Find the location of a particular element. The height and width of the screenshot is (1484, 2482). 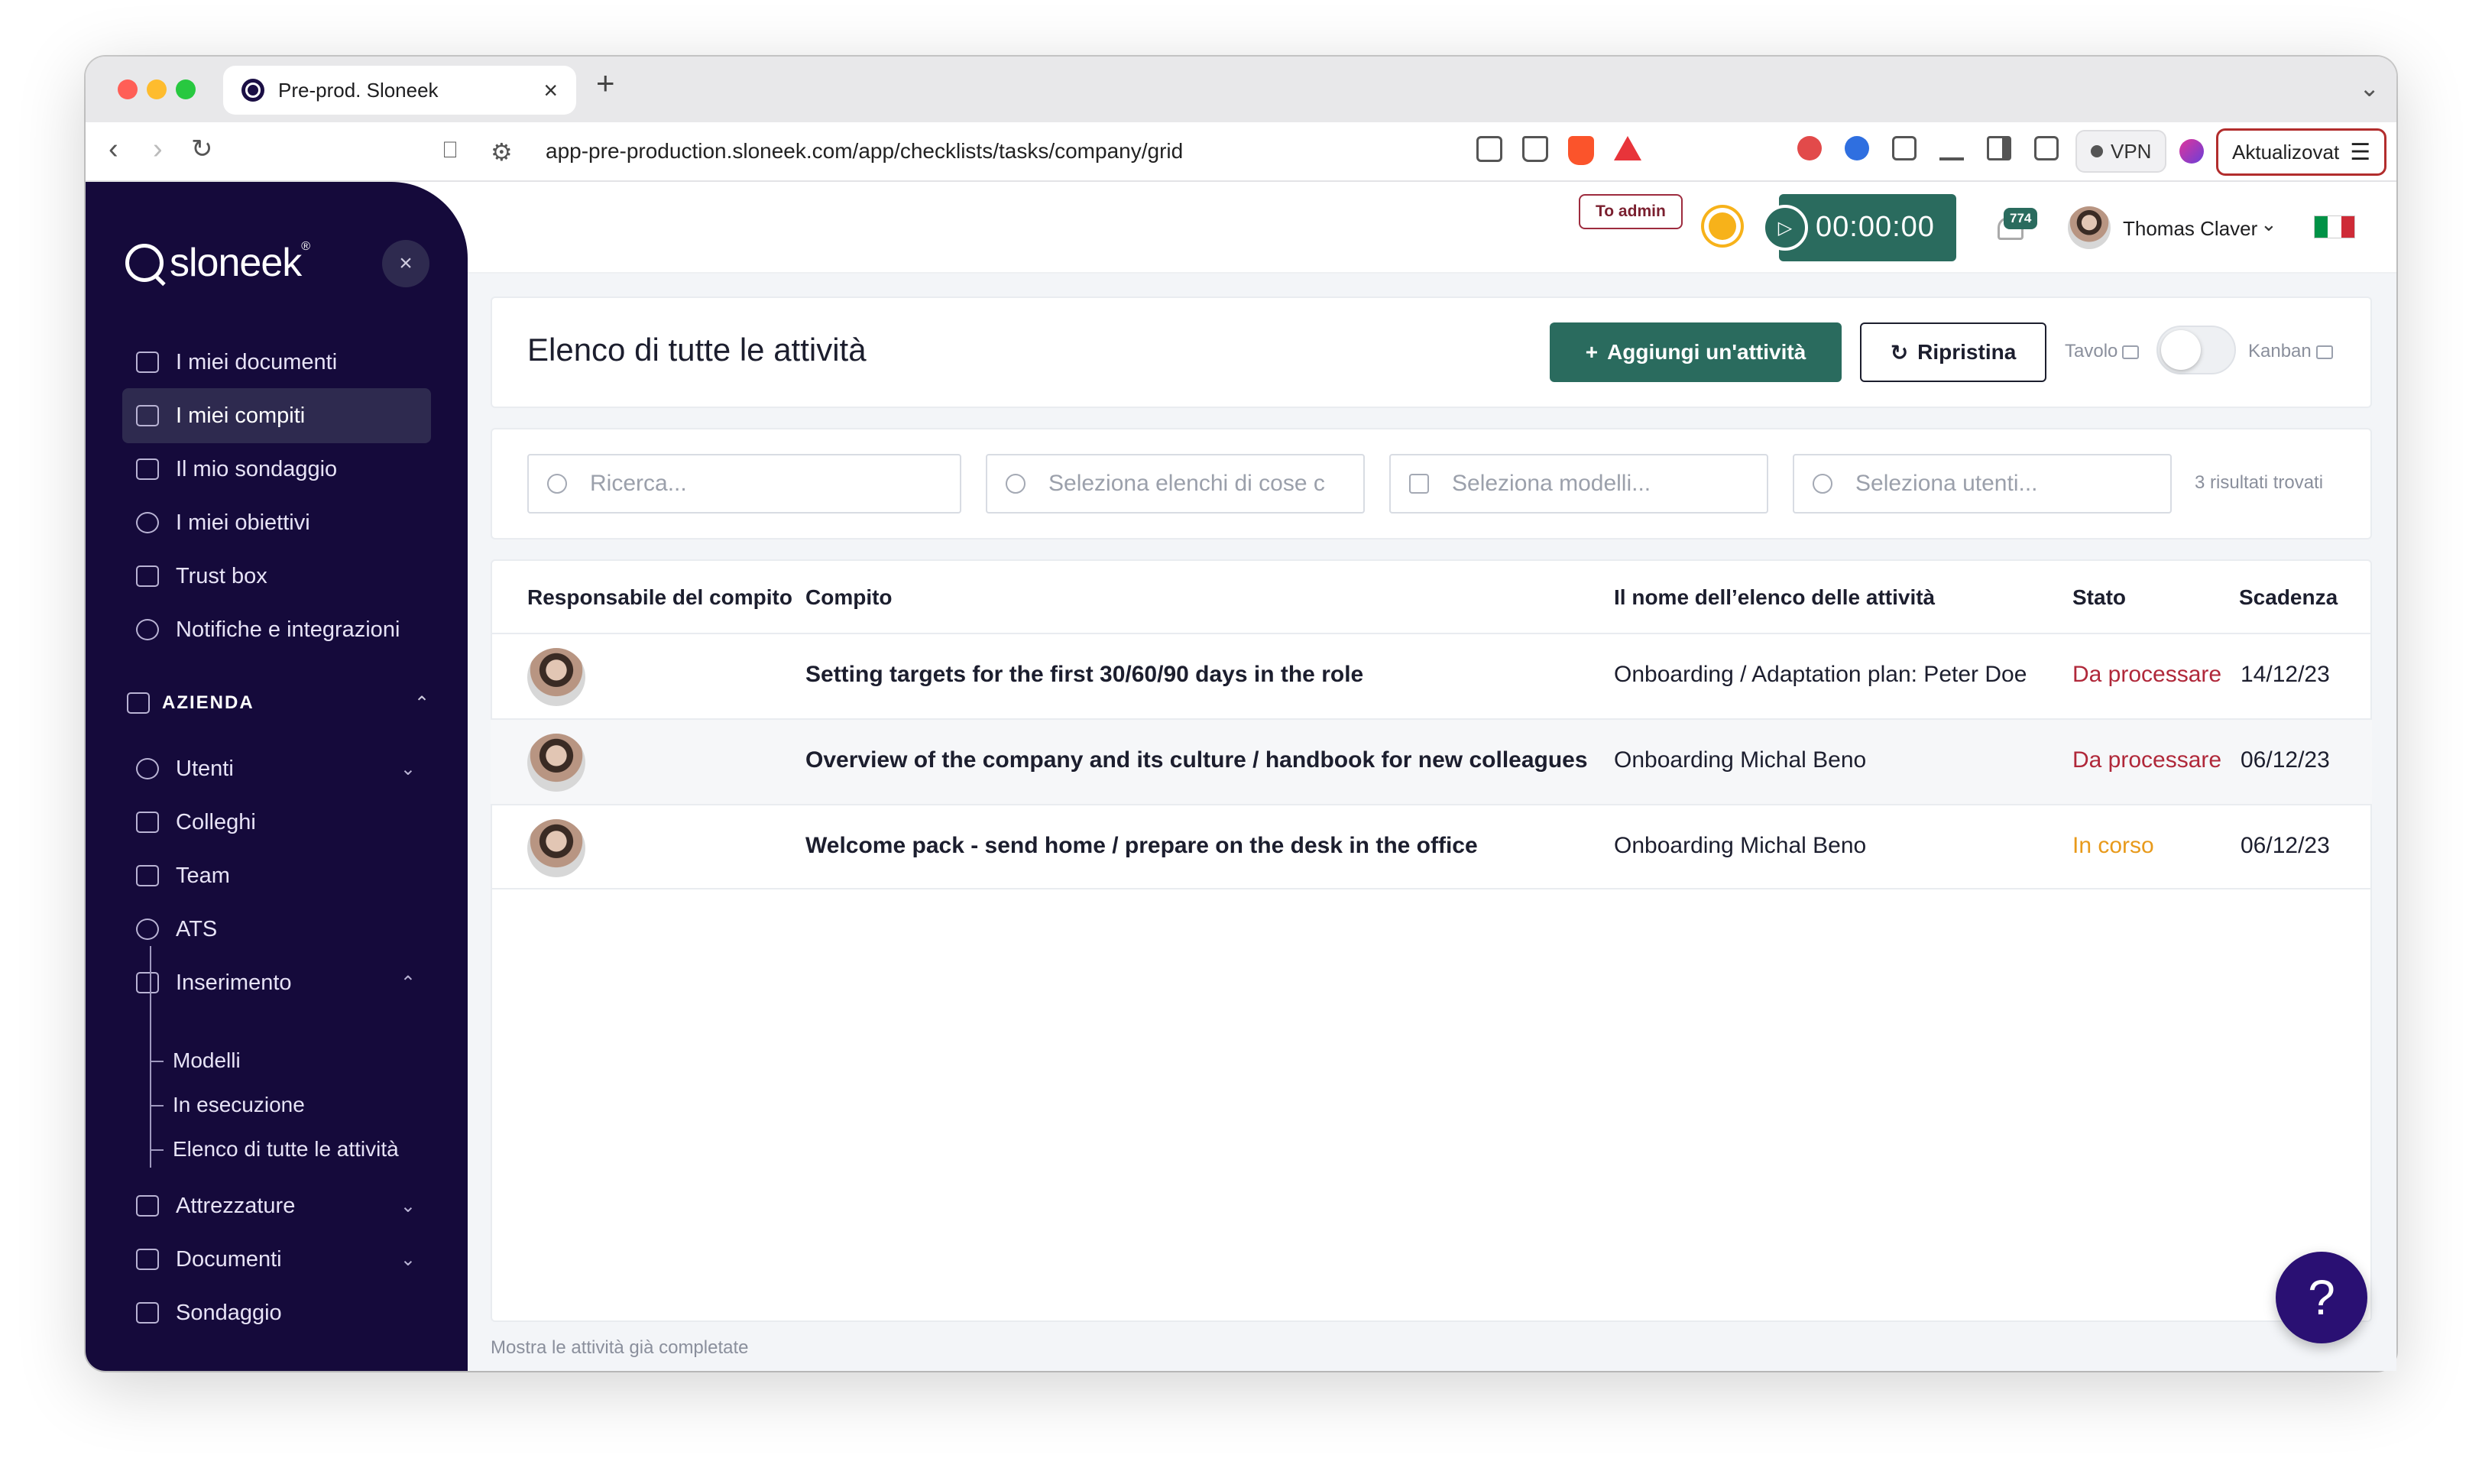

sidebar-item-label: Sondaggio is located at coordinates (229, 1313).